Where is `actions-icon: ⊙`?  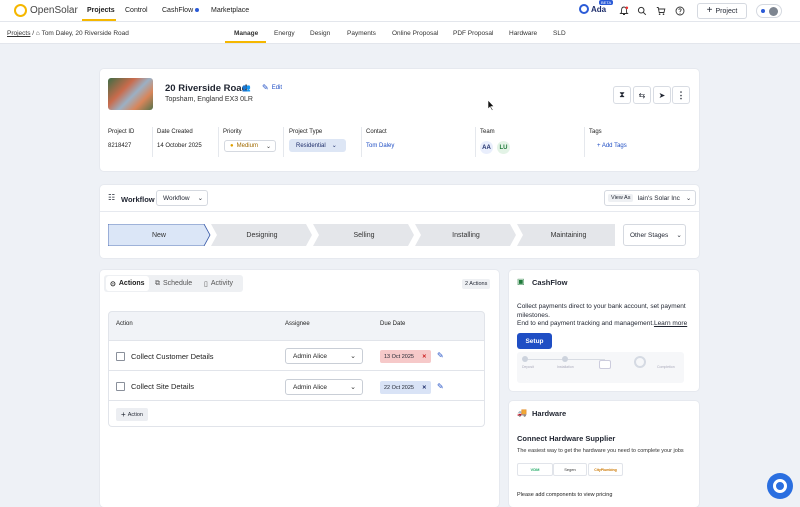 actions-icon: ⊙ is located at coordinates (113, 284).